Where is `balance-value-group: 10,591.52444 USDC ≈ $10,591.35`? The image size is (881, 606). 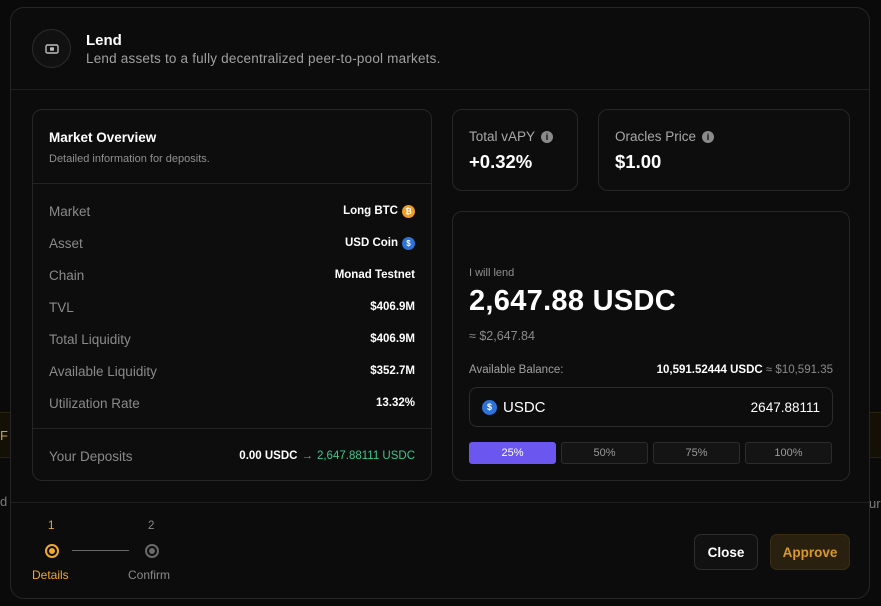
balance-value-group: 10,591.52444 USDC ≈ $10,591.35 is located at coordinates (745, 370).